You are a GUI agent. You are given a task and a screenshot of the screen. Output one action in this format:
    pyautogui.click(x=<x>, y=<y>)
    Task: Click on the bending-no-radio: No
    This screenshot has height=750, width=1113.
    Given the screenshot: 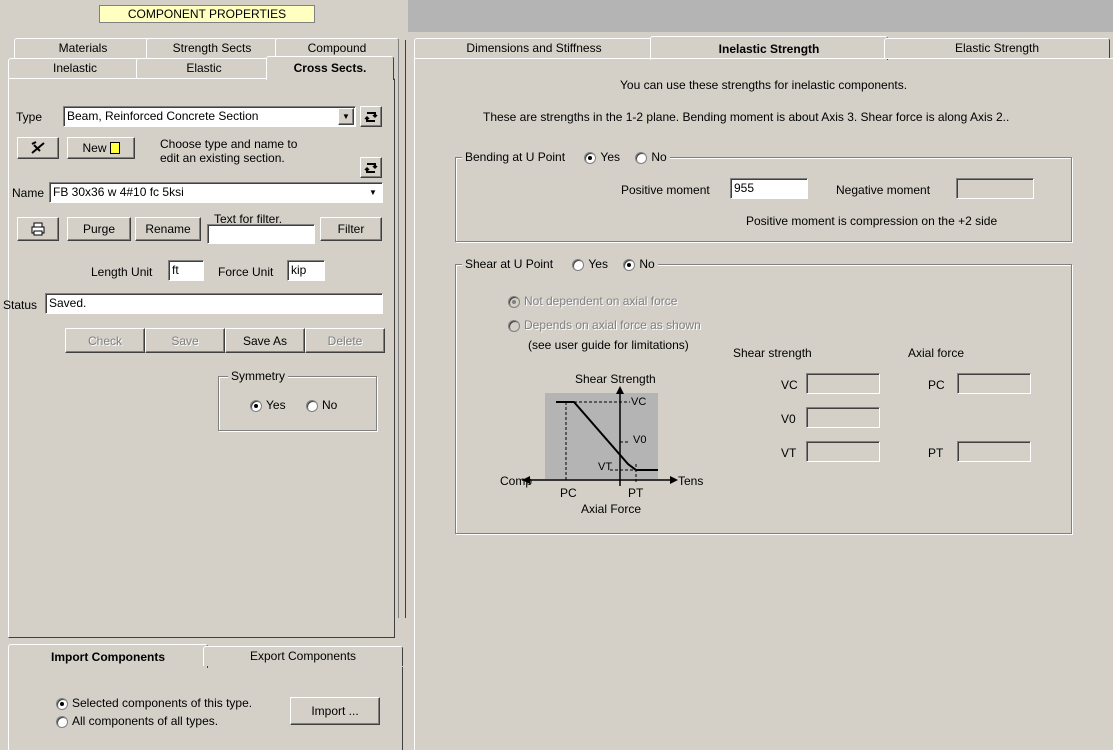 What is the action you would take?
    pyautogui.click(x=651, y=157)
    